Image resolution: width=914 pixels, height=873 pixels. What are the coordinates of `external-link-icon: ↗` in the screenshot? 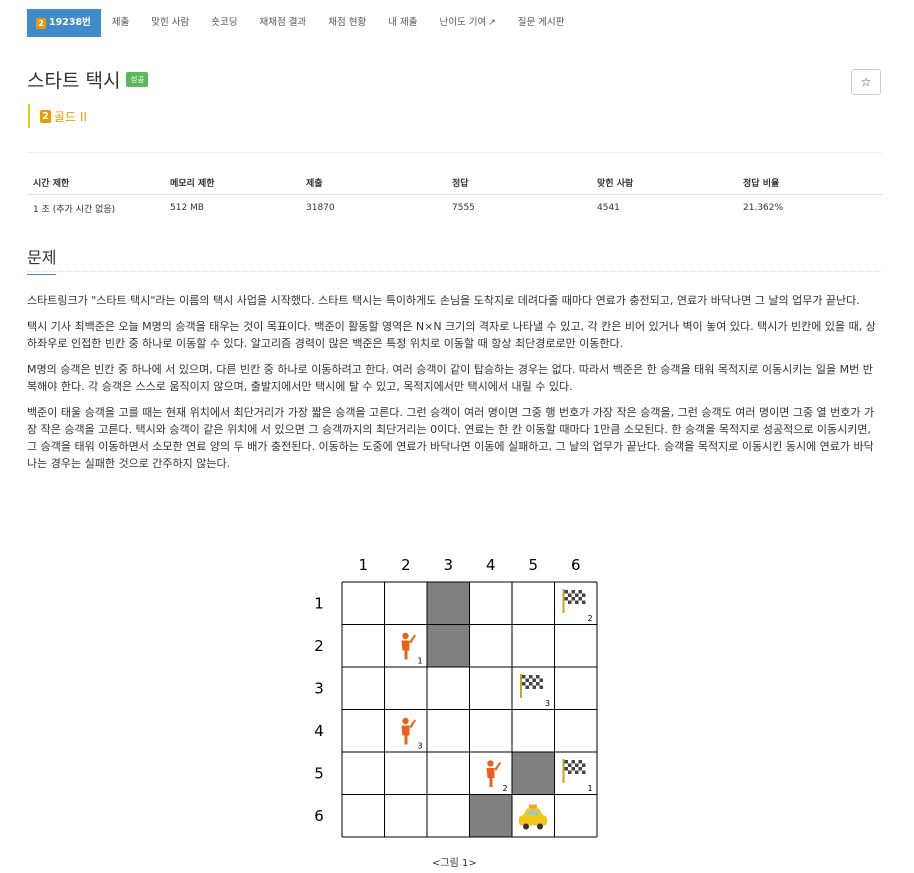 It's located at (492, 23).